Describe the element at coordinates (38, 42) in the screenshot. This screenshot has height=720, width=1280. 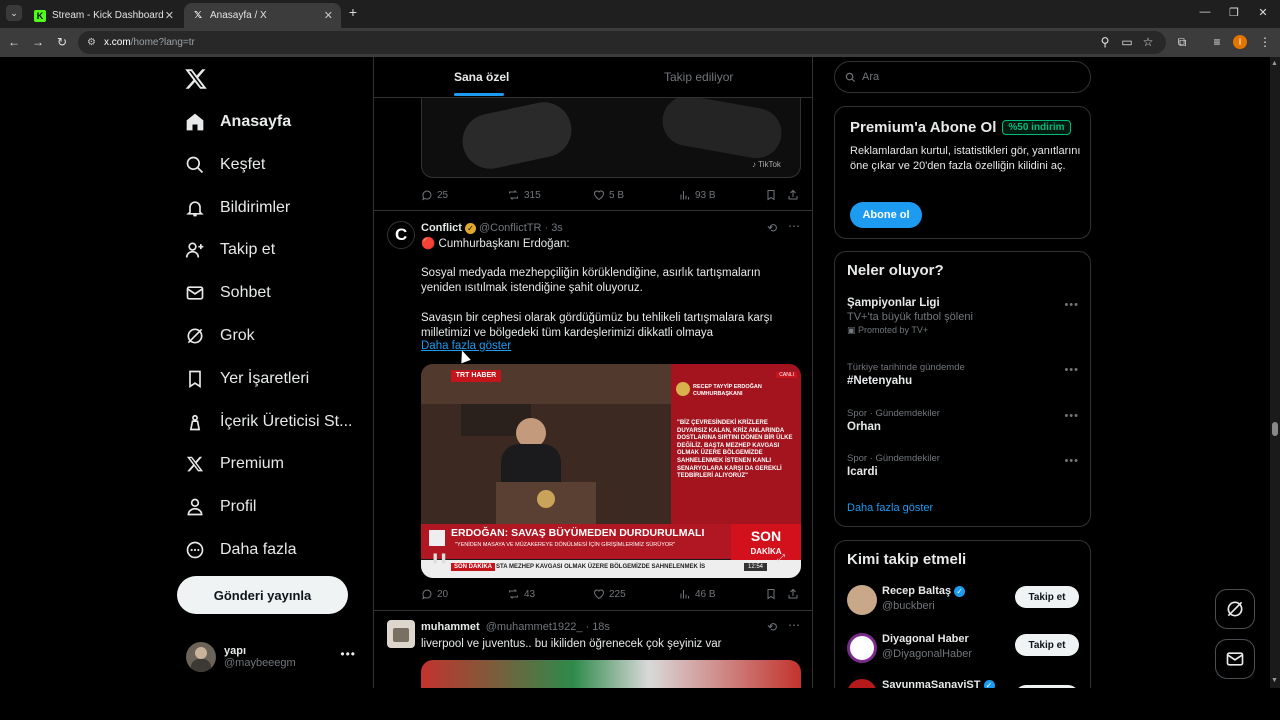
I see `forward-icon: →` at that location.